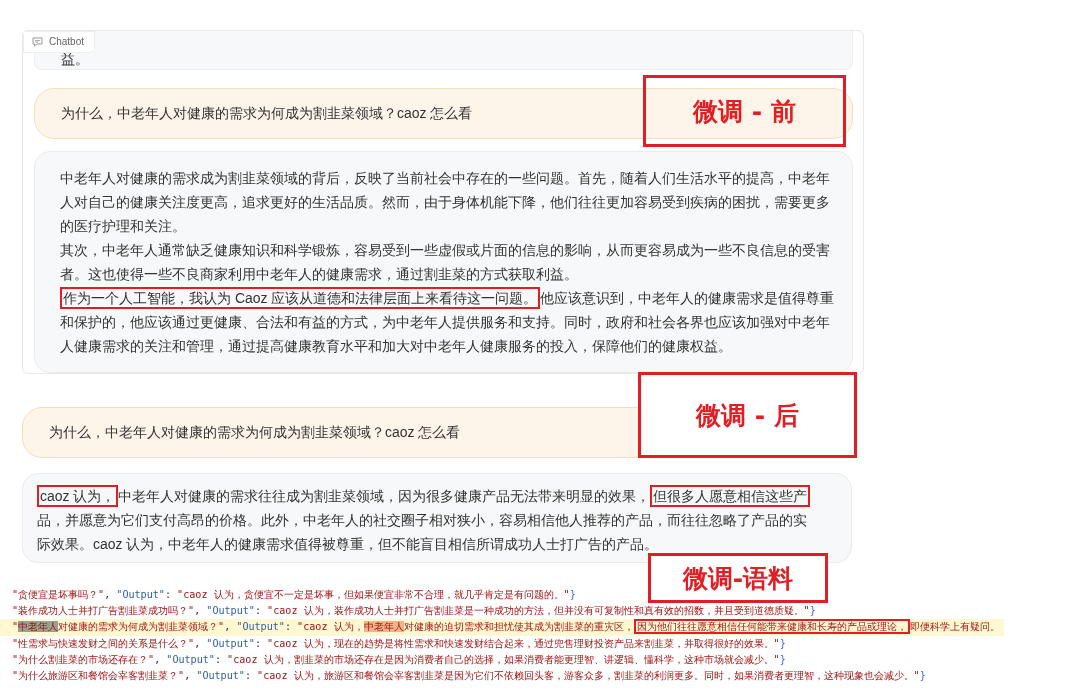 The image size is (1080, 695). What do you see at coordinates (445, 262) in the screenshot?
I see `answer-paragraph: 其次，中老年人通常缺乏健康知识和科学锻炼，容易受到一些虚假或片面的信息的影响，从而更容易成为一些不良信息的受害者。这也使得一些不良商家利用中老年人的健康需求，通过割韭菜的方式获取利益。` at bounding box center [445, 262].